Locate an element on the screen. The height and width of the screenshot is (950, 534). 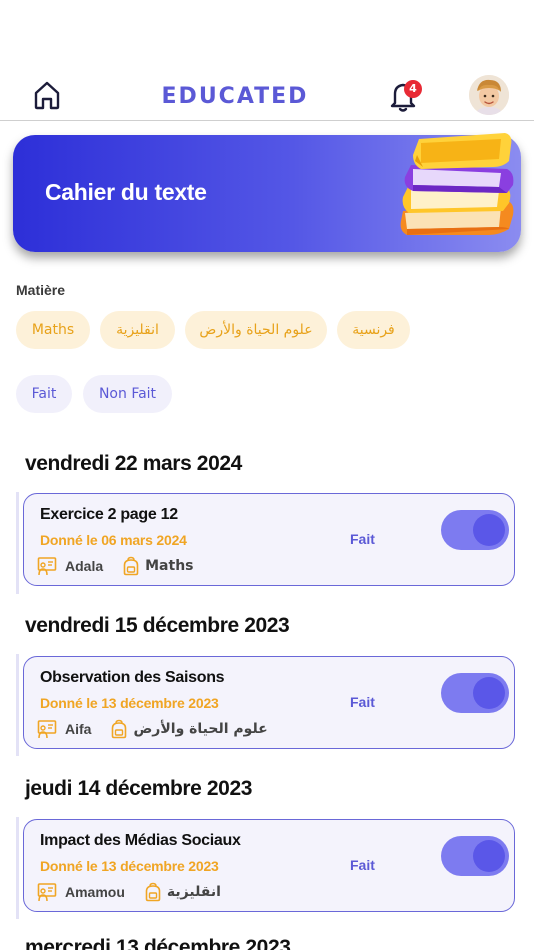
homework-title: Impact des Médias Sociaux is located at coordinates (140, 840).